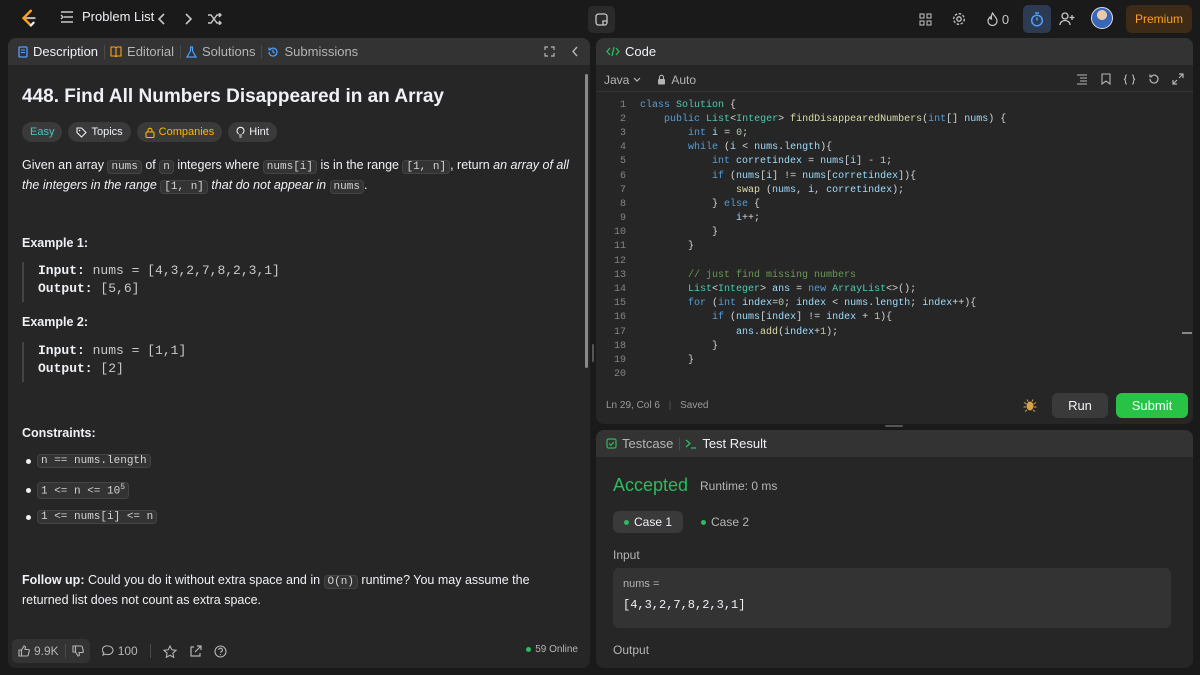 Image resolution: width=1200 pixels, height=675 pixels. What do you see at coordinates (622, 105) in the screenshot?
I see `line-number: 1` at bounding box center [622, 105].